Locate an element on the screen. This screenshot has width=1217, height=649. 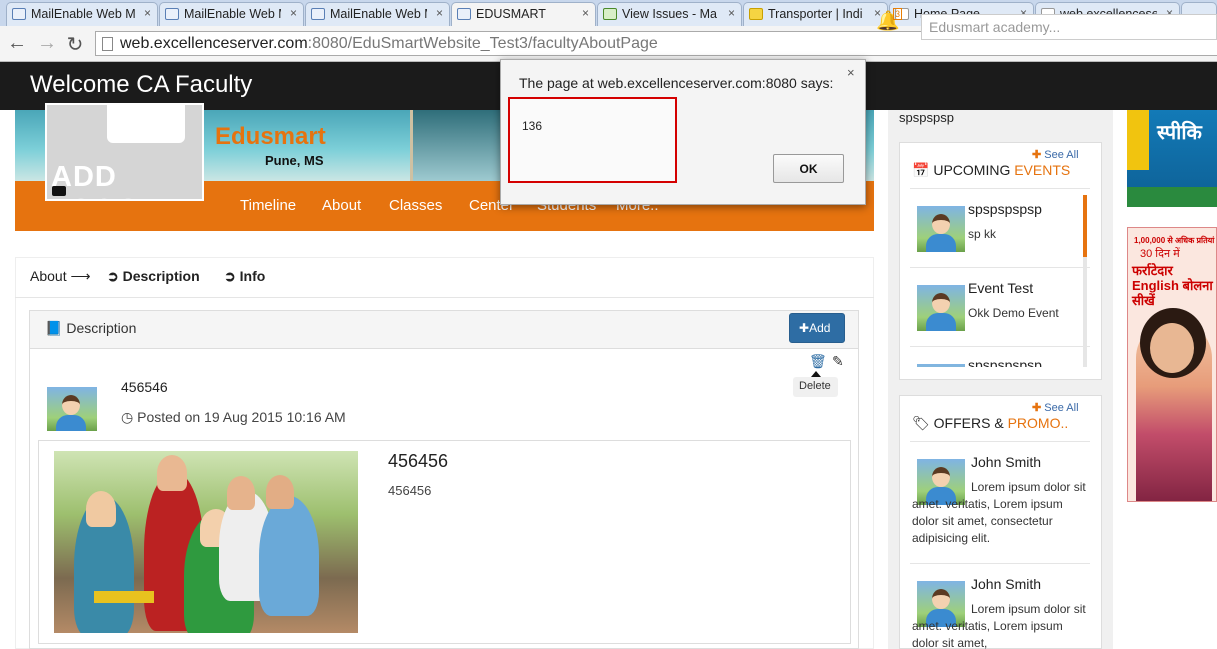
subnav-about: About ⟶ is located at coordinates (60, 276).